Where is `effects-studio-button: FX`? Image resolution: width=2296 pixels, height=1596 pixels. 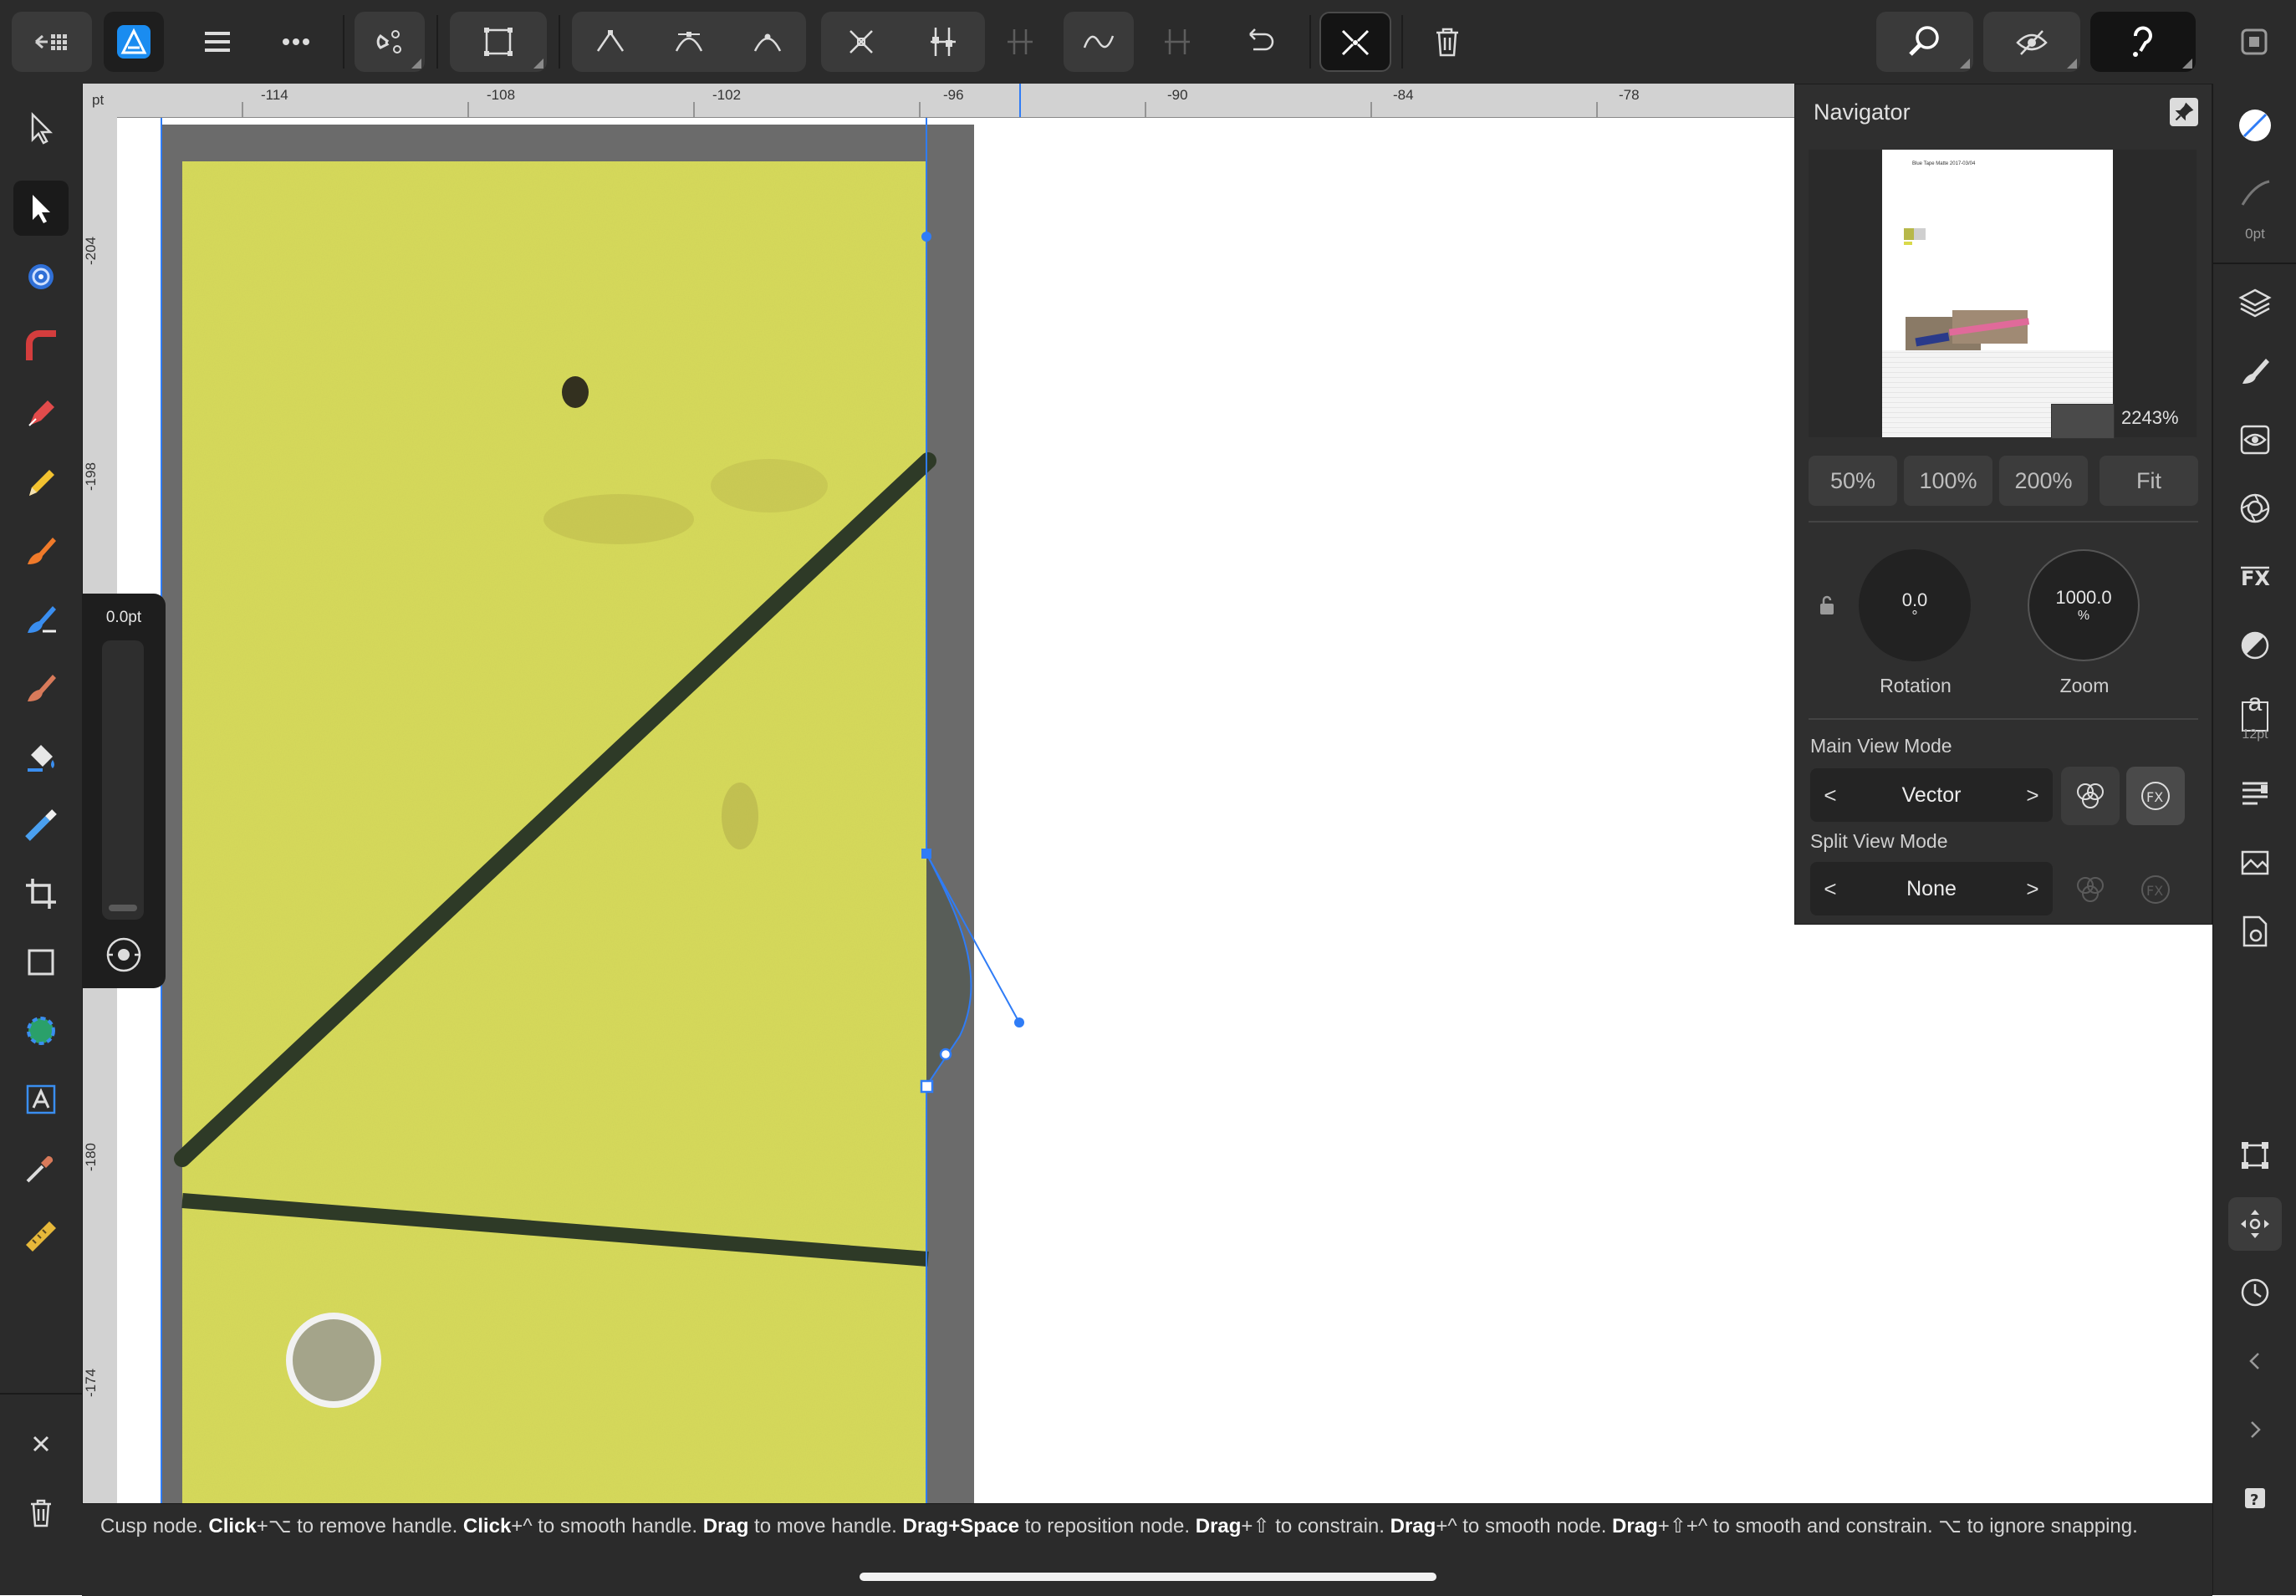
effects-studio-button: FX is located at coordinates (2255, 577).